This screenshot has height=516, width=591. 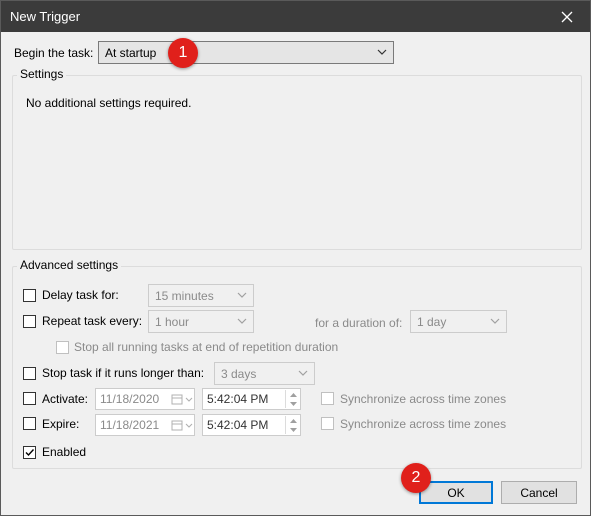 I want to click on expire-sync-label: Synchronize across time zones, so click(x=423, y=424).